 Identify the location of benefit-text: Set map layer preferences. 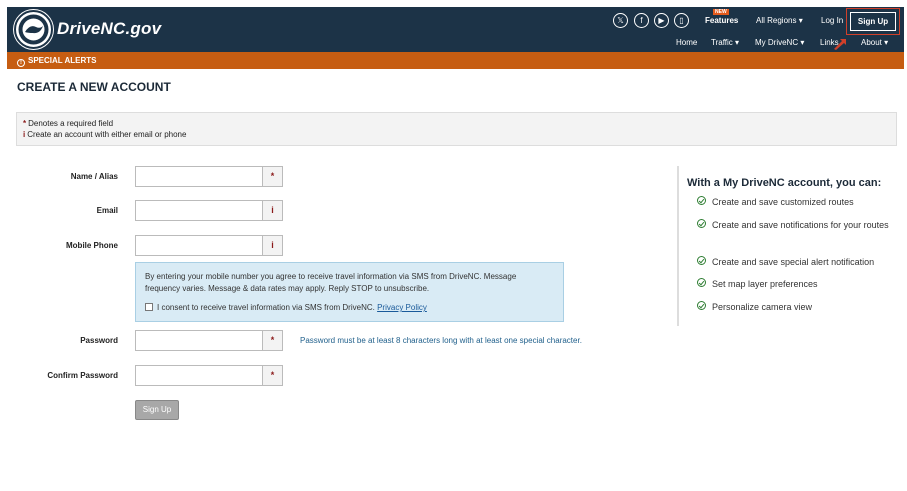
(765, 284).